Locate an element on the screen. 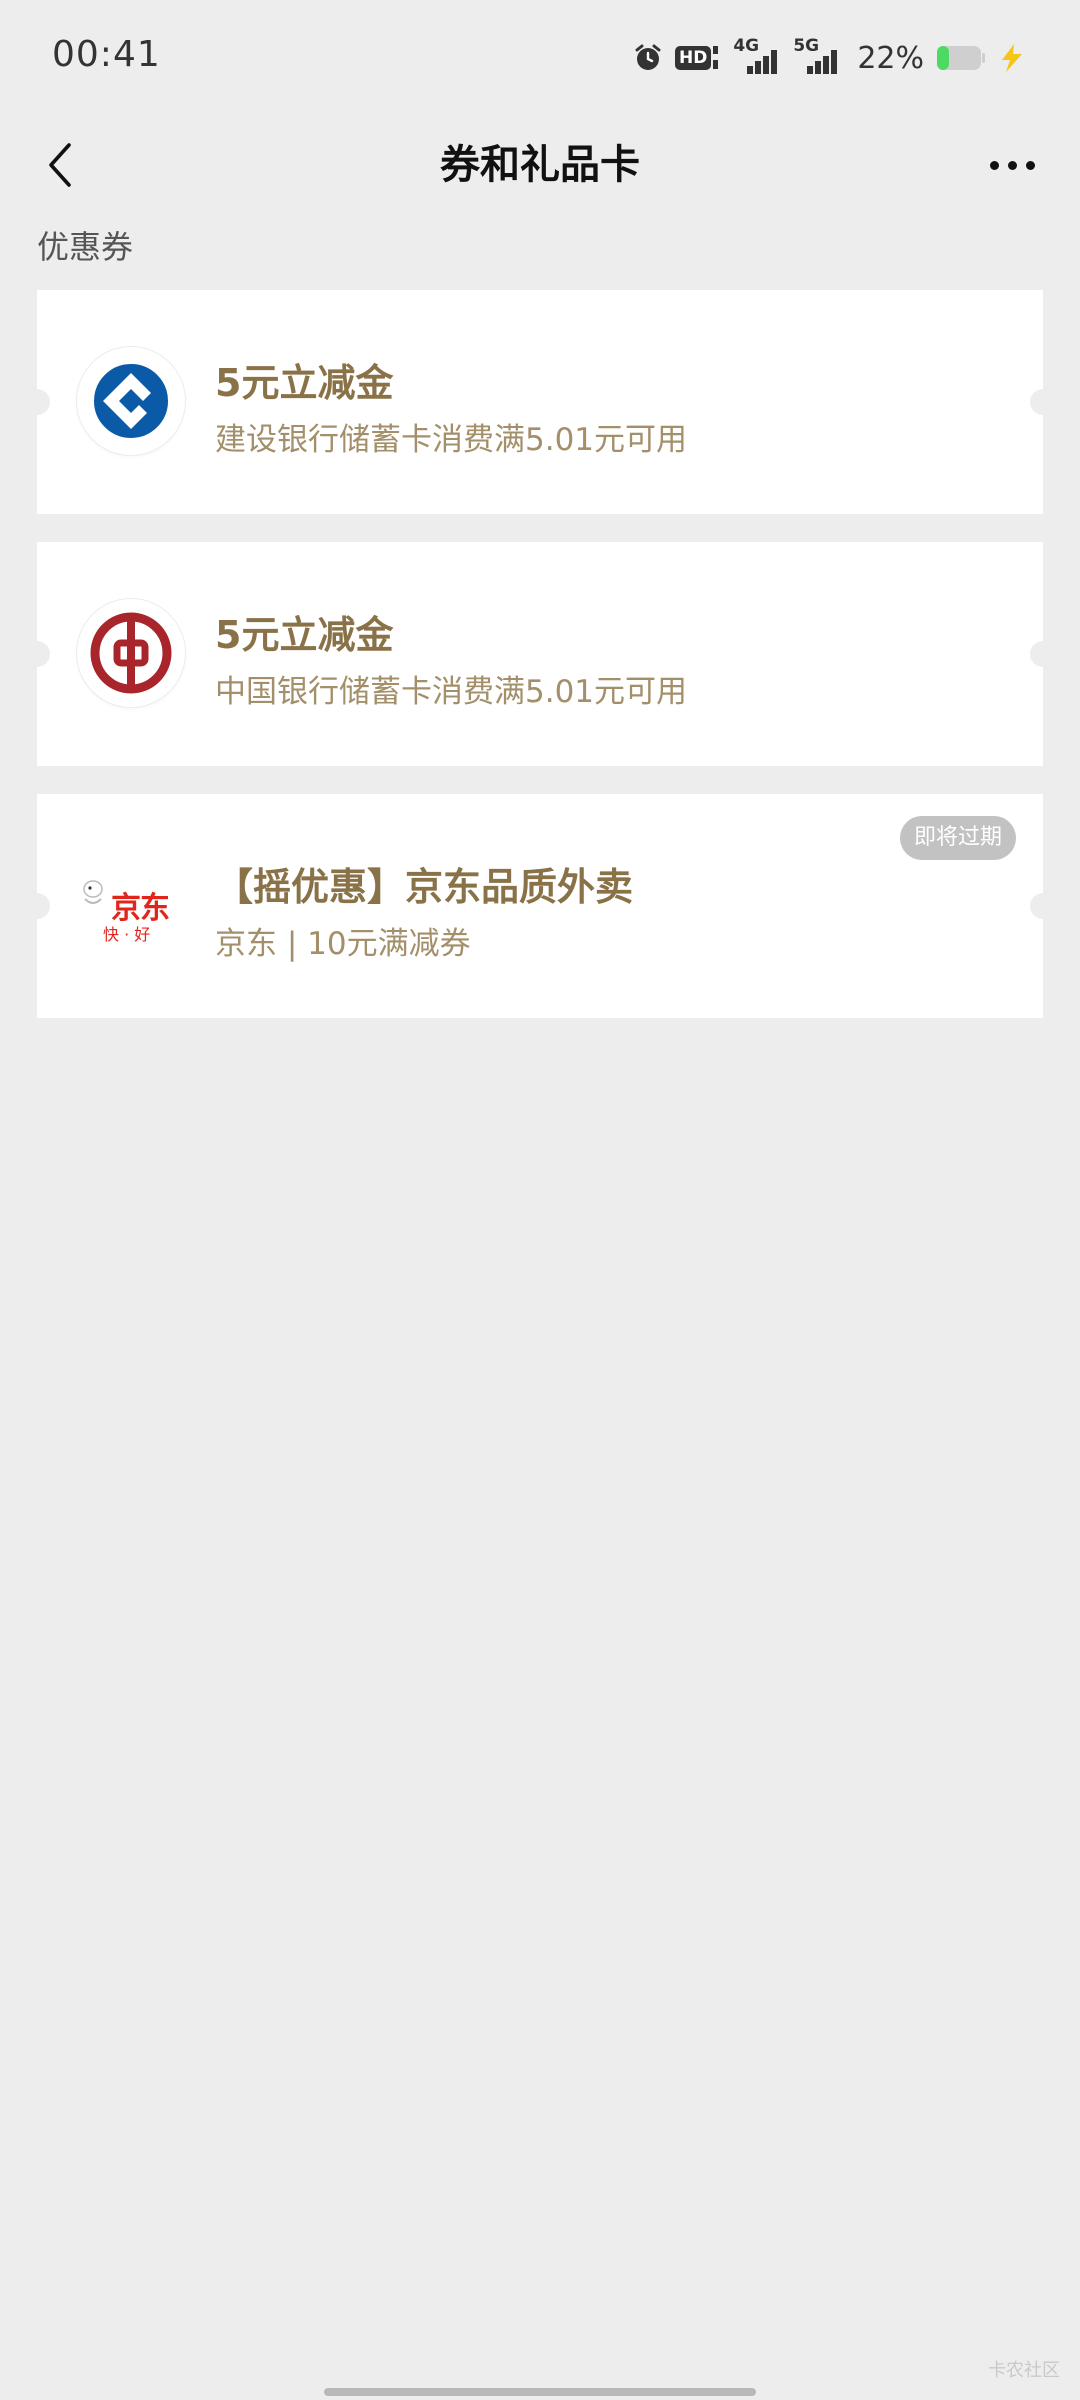 This screenshot has height=2400, width=1080. alarm-icon is located at coordinates (648, 57).